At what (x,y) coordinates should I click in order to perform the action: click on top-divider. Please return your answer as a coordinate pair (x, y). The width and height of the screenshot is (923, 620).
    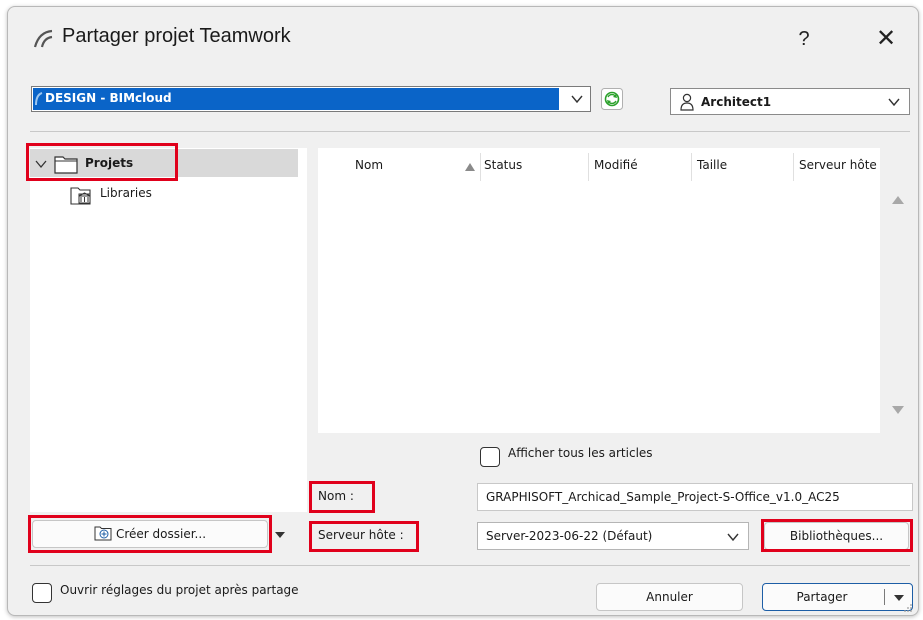
    Looking at the image, I should click on (470, 131).